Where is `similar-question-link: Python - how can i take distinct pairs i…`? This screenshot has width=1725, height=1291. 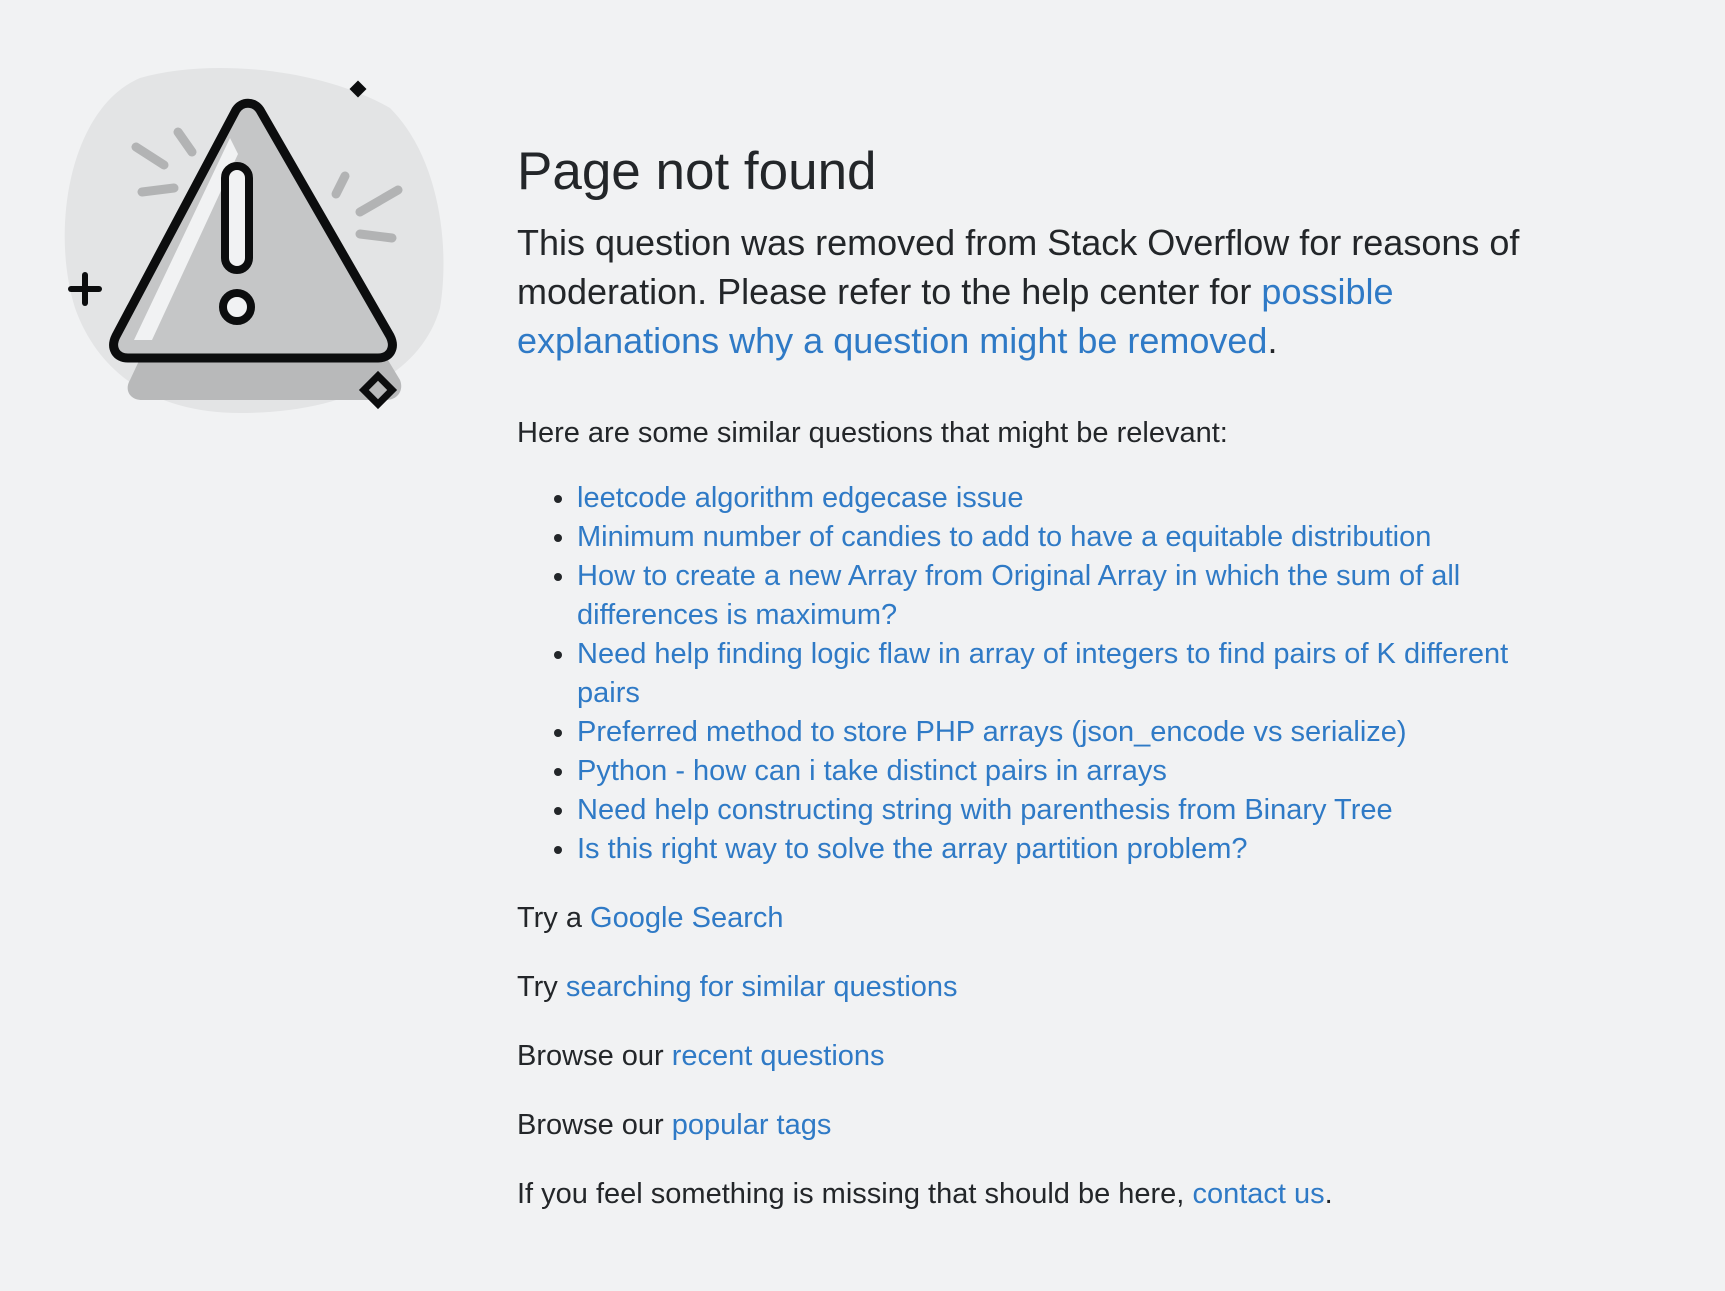 similar-question-link: Python - how can i take distinct pairs i… is located at coordinates (872, 771).